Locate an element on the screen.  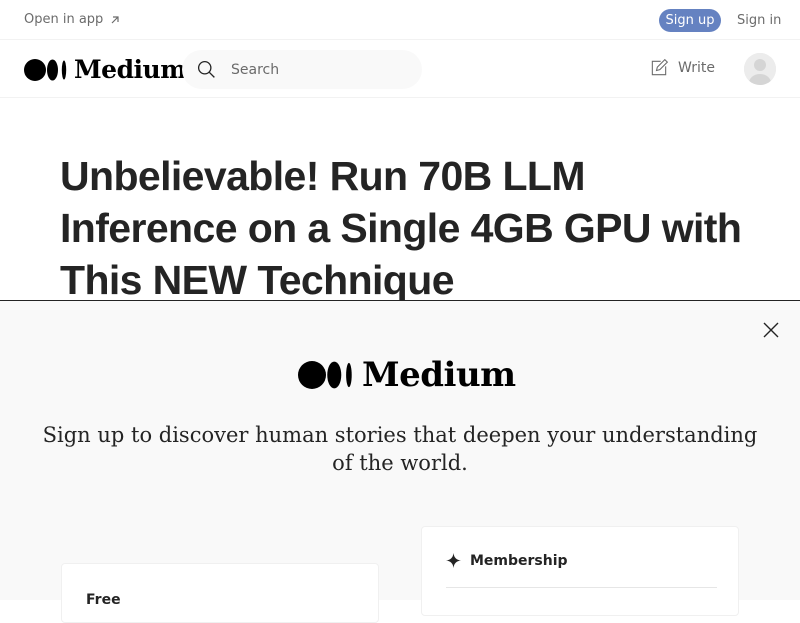
sign-in-link: Sign in is located at coordinates (759, 20).